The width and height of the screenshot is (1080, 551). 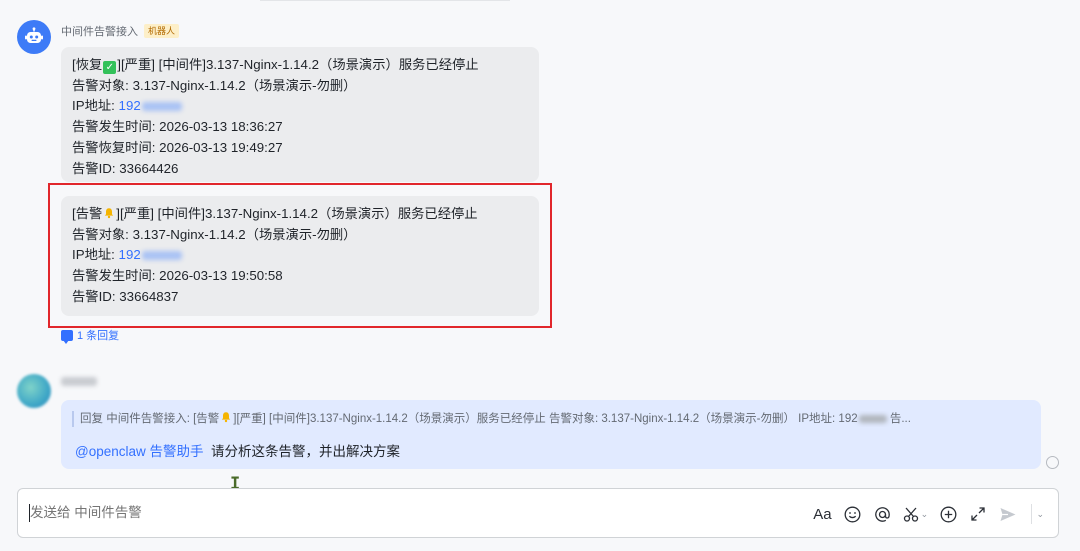 I want to click on format-button: Aa, so click(x=822, y=514).